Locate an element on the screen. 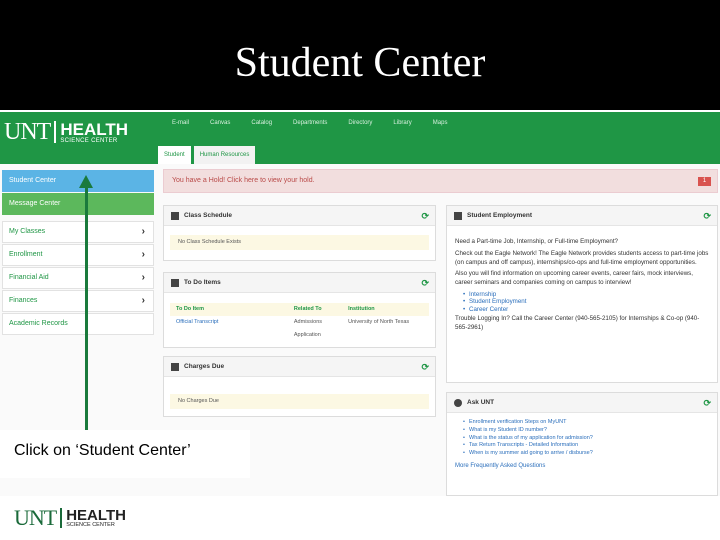 The height and width of the screenshot is (540, 720). employment-header: Student Employment ⟳ is located at coordinates (582, 216).